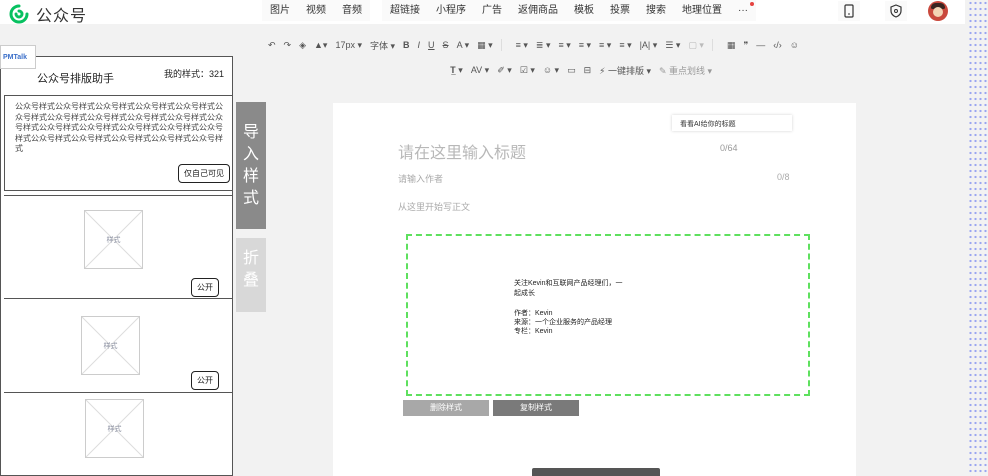 This screenshot has width=988, height=476. I want to click on menu-item-miniprogram: 小程序, so click(451, 10).